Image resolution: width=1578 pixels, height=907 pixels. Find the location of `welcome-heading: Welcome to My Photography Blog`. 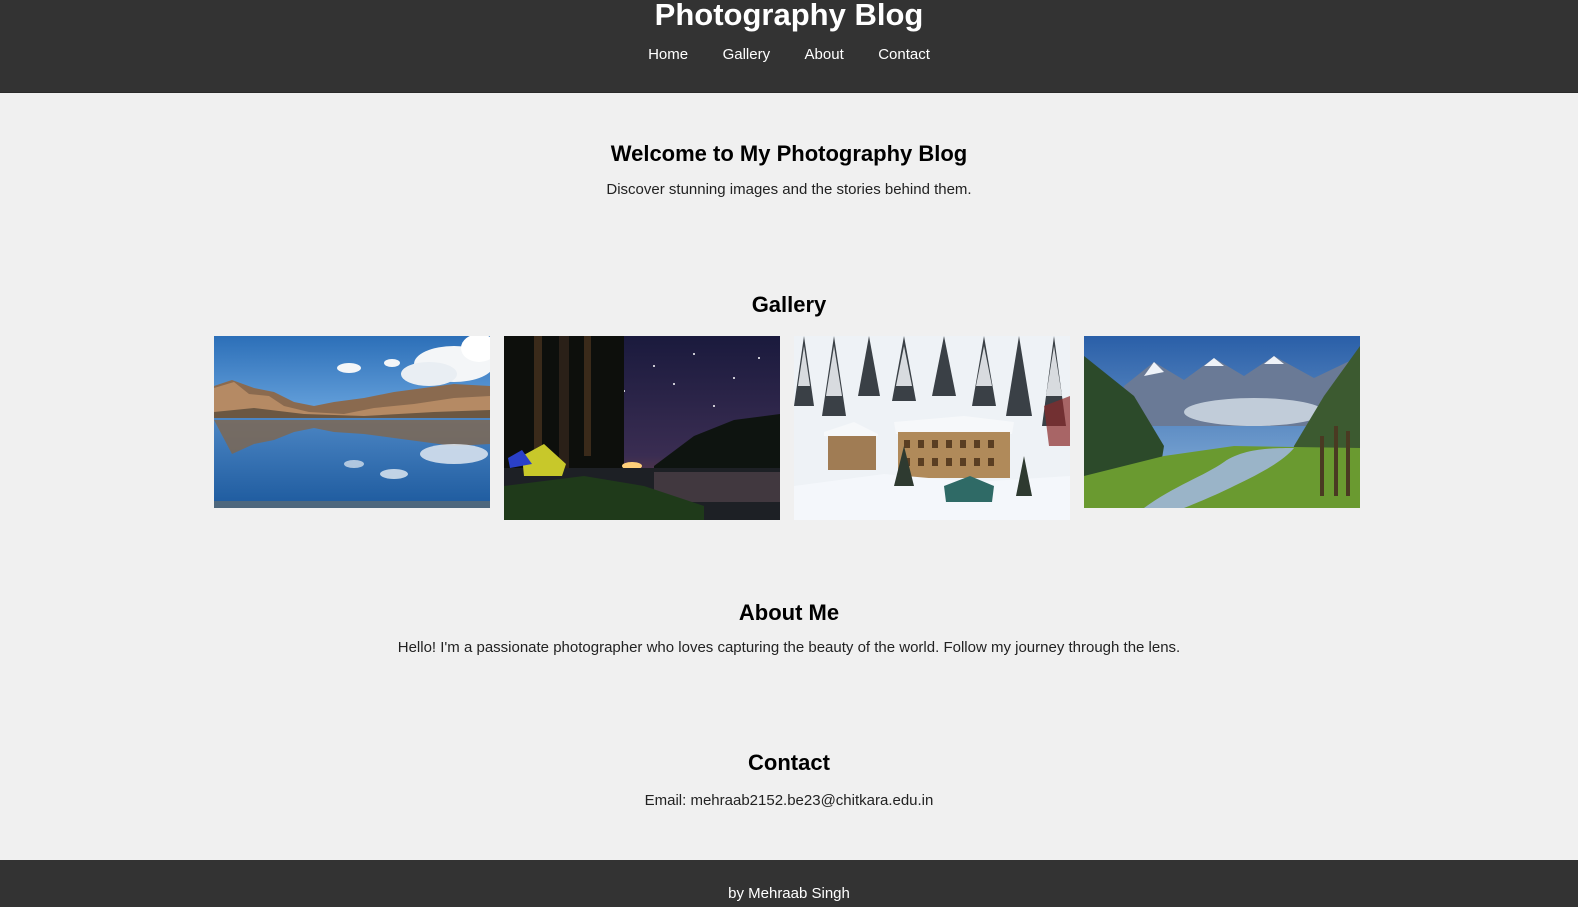

welcome-heading: Welcome to My Photography Blog is located at coordinates (789, 153).